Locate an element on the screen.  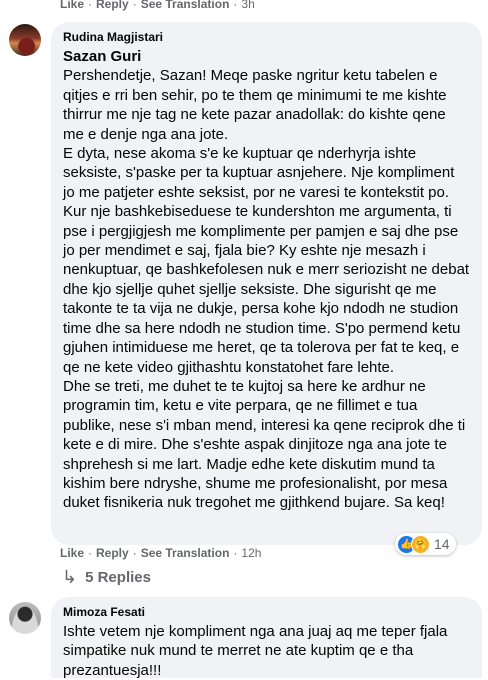
prev-comment-actions: Like · Reply · See Translation · 3h is located at coordinates (157, 5).